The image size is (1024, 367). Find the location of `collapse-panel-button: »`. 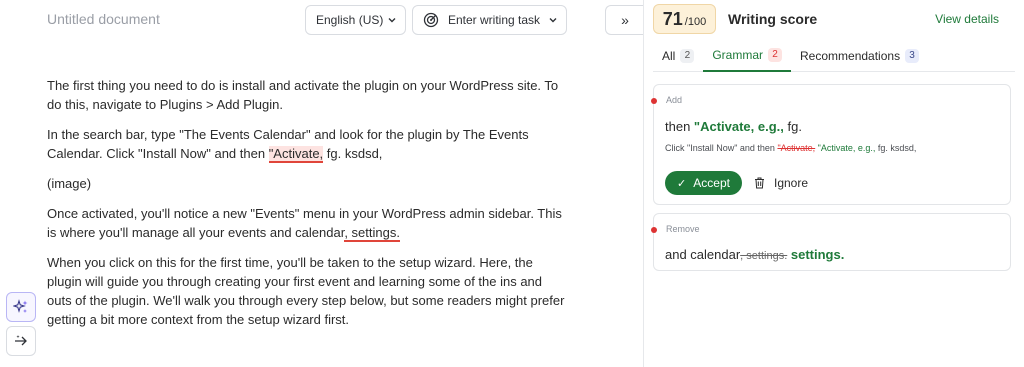

collapse-panel-button: » is located at coordinates (624, 20).